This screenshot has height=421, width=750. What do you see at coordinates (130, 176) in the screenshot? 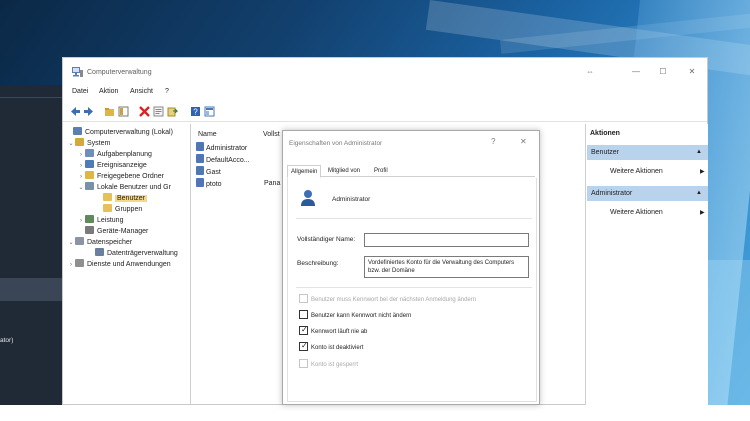
I see `tree-item-label: Freigegebene Ordner` at bounding box center [130, 176].